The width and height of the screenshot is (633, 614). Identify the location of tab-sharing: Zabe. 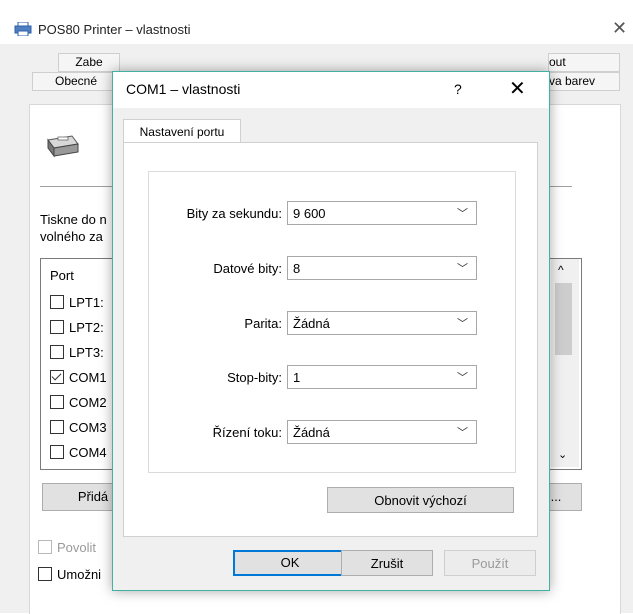
(89, 62).